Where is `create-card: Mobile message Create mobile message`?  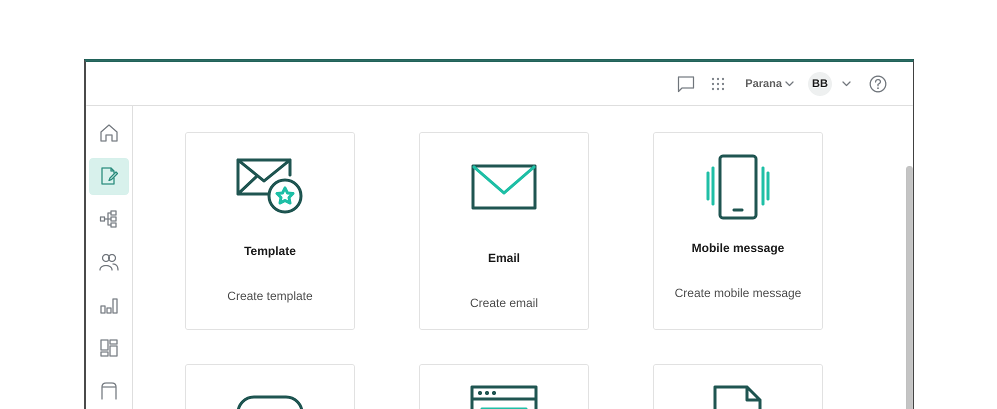 create-card: Mobile message Create mobile message is located at coordinates (738, 231).